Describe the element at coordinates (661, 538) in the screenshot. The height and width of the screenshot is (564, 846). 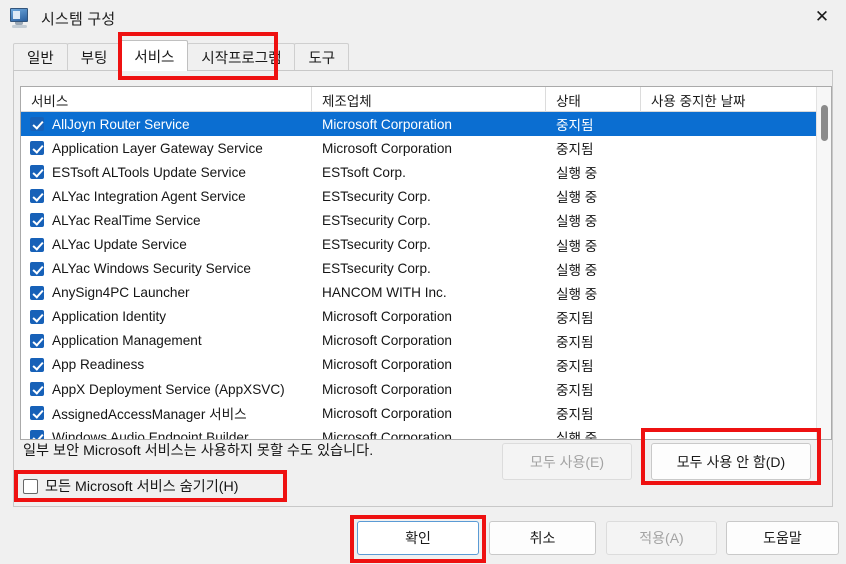
I see `apply-button: 적용(A)` at that location.